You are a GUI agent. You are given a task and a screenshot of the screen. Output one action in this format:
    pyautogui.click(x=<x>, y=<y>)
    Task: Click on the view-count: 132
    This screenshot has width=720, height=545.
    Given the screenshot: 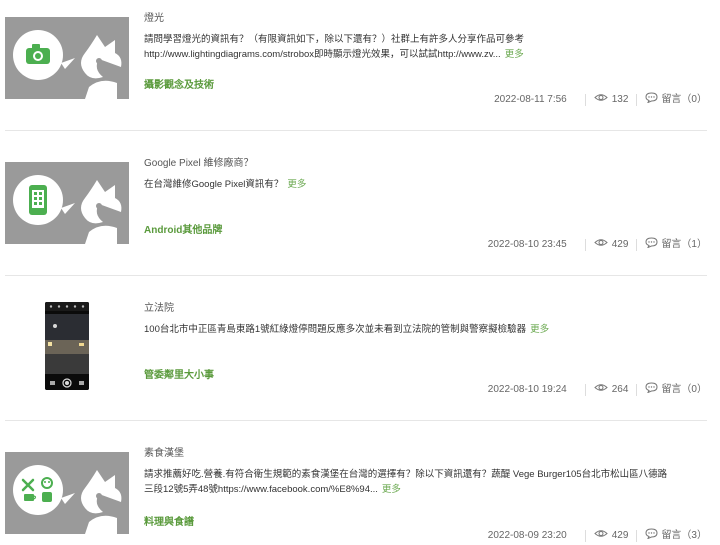 What is the action you would take?
    pyautogui.click(x=620, y=99)
    